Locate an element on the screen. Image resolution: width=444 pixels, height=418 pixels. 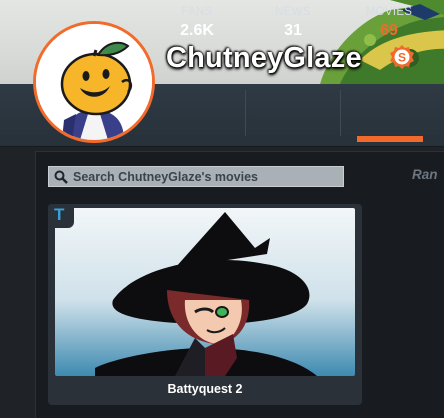
rank-label: Ran is located at coordinates (425, 174).